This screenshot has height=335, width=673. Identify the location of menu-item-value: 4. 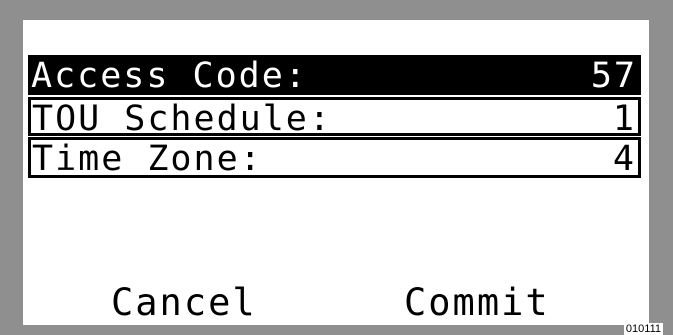
(624, 158).